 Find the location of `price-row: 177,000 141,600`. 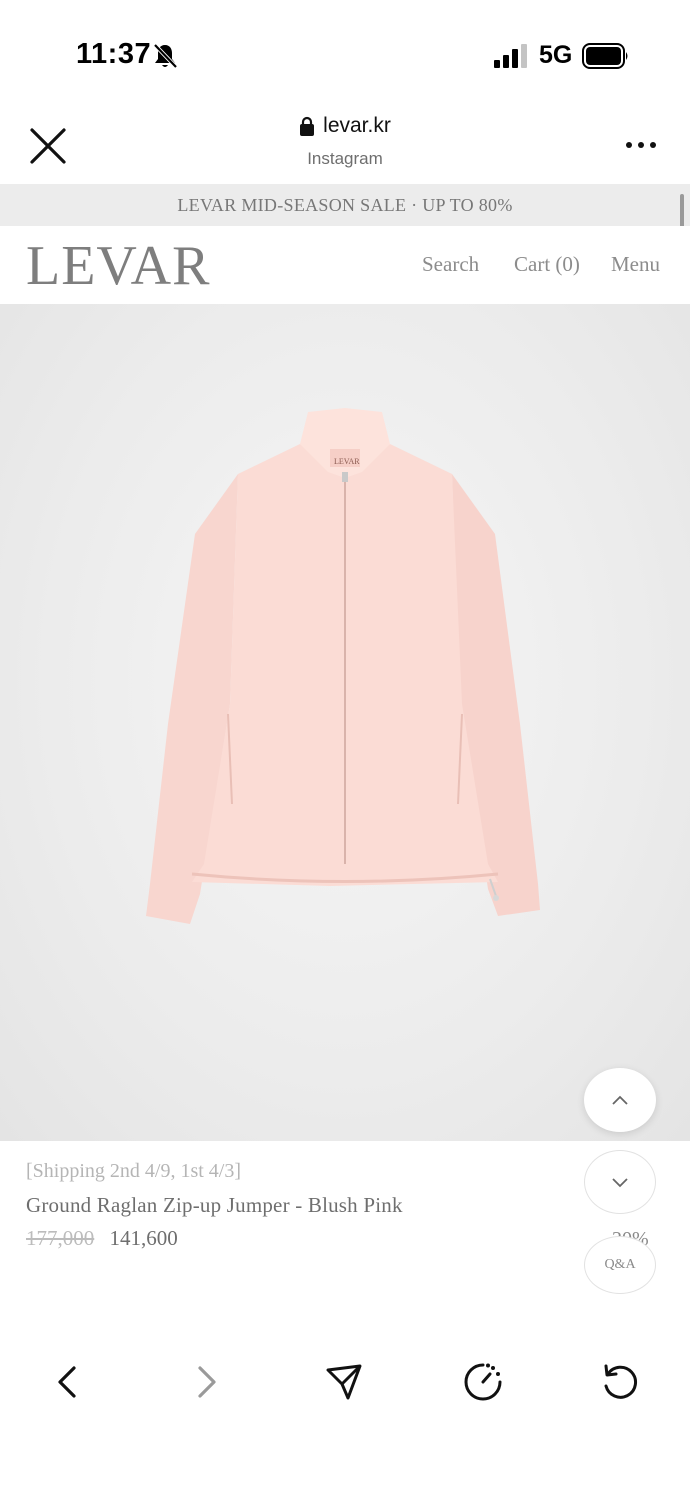

price-row: 177,000 141,600 is located at coordinates (296, 1238).